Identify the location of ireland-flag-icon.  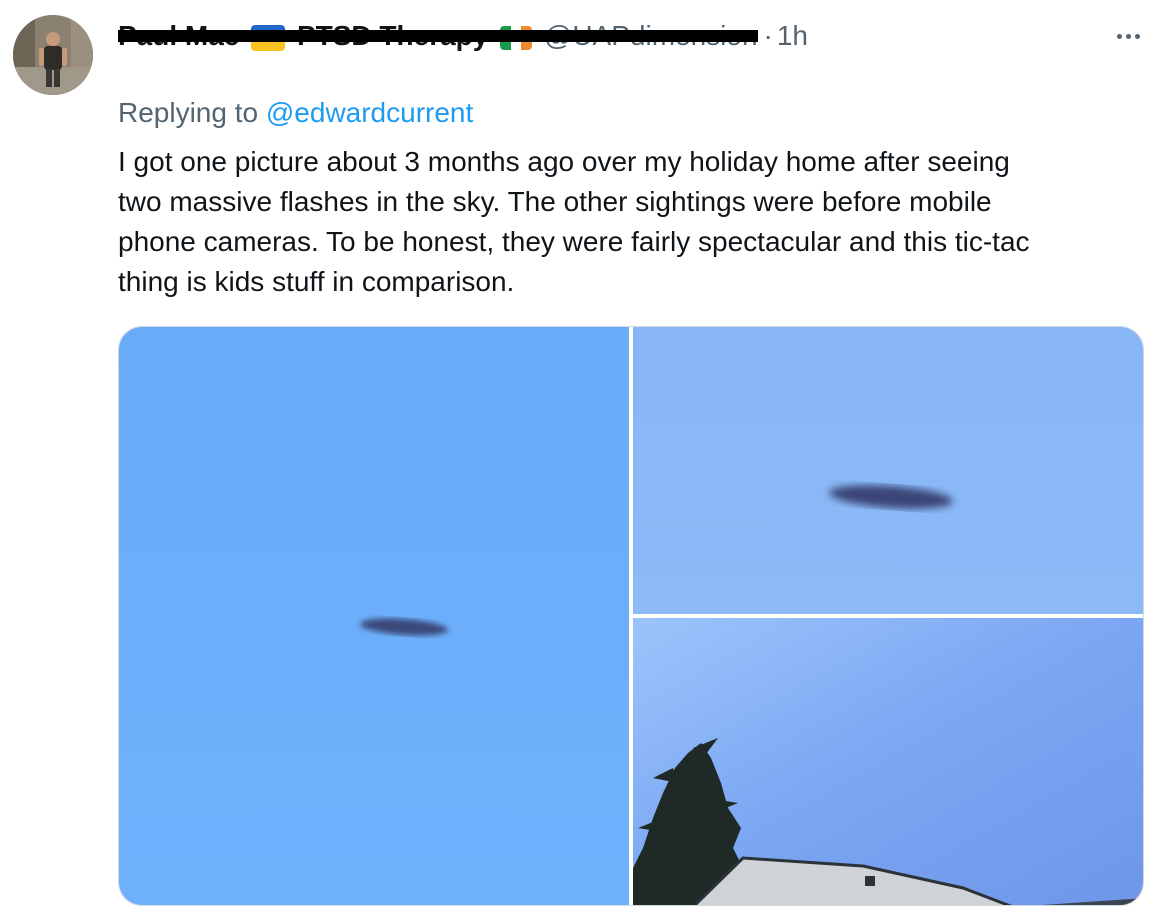
(516, 37).